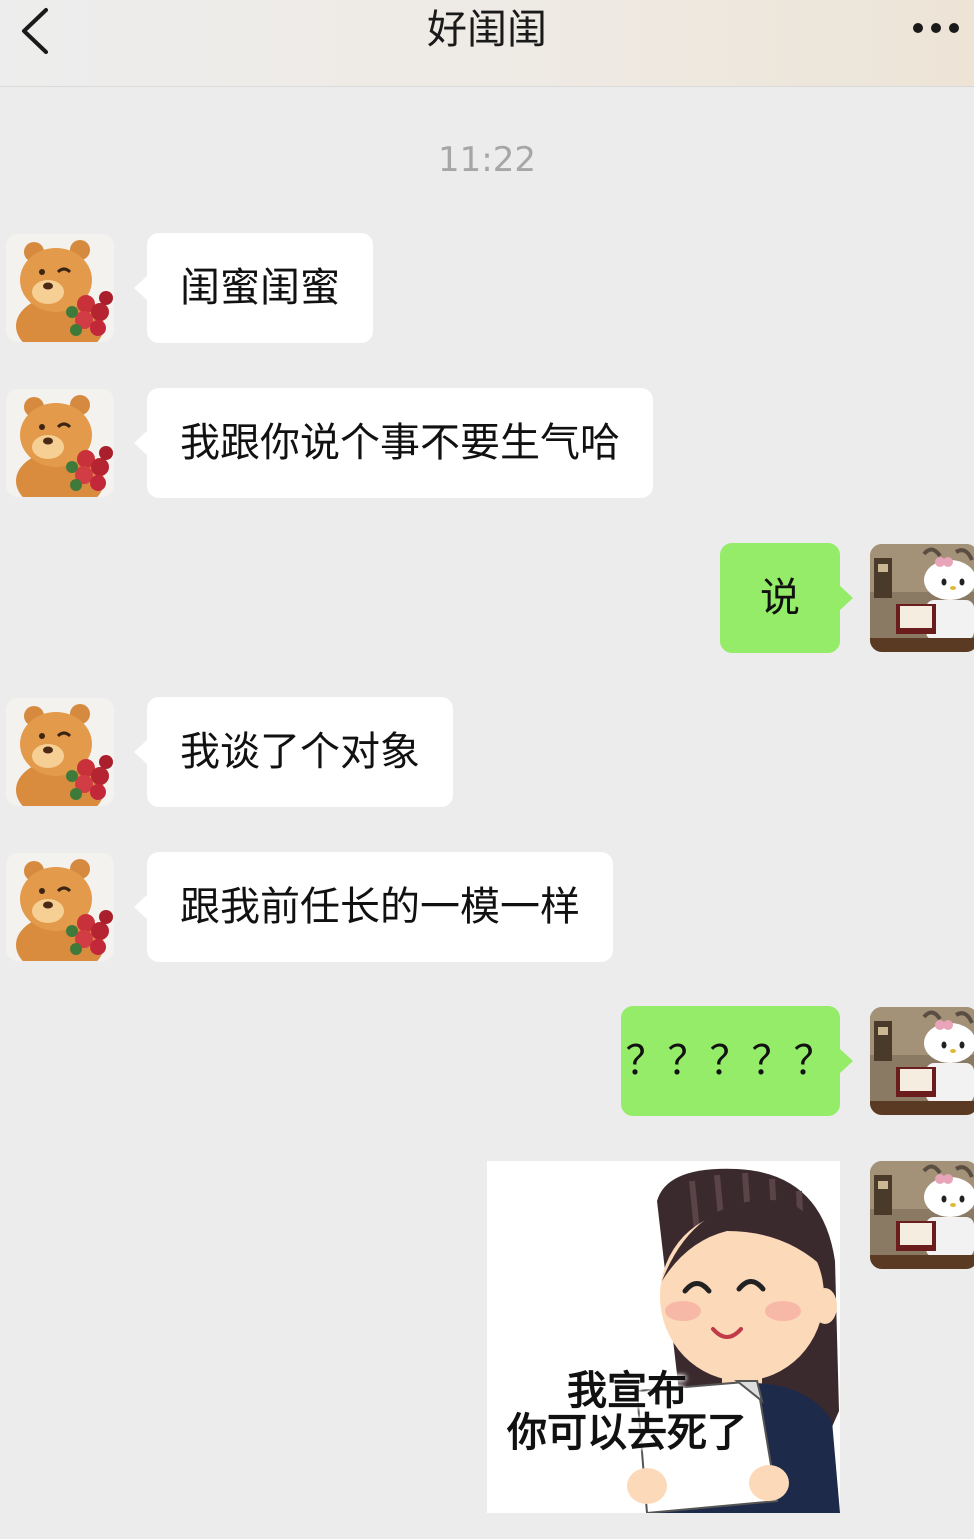  What do you see at coordinates (373, 907) in the screenshot?
I see `message-bubble-incoming: 跟我前任长的一模一样` at bounding box center [373, 907].